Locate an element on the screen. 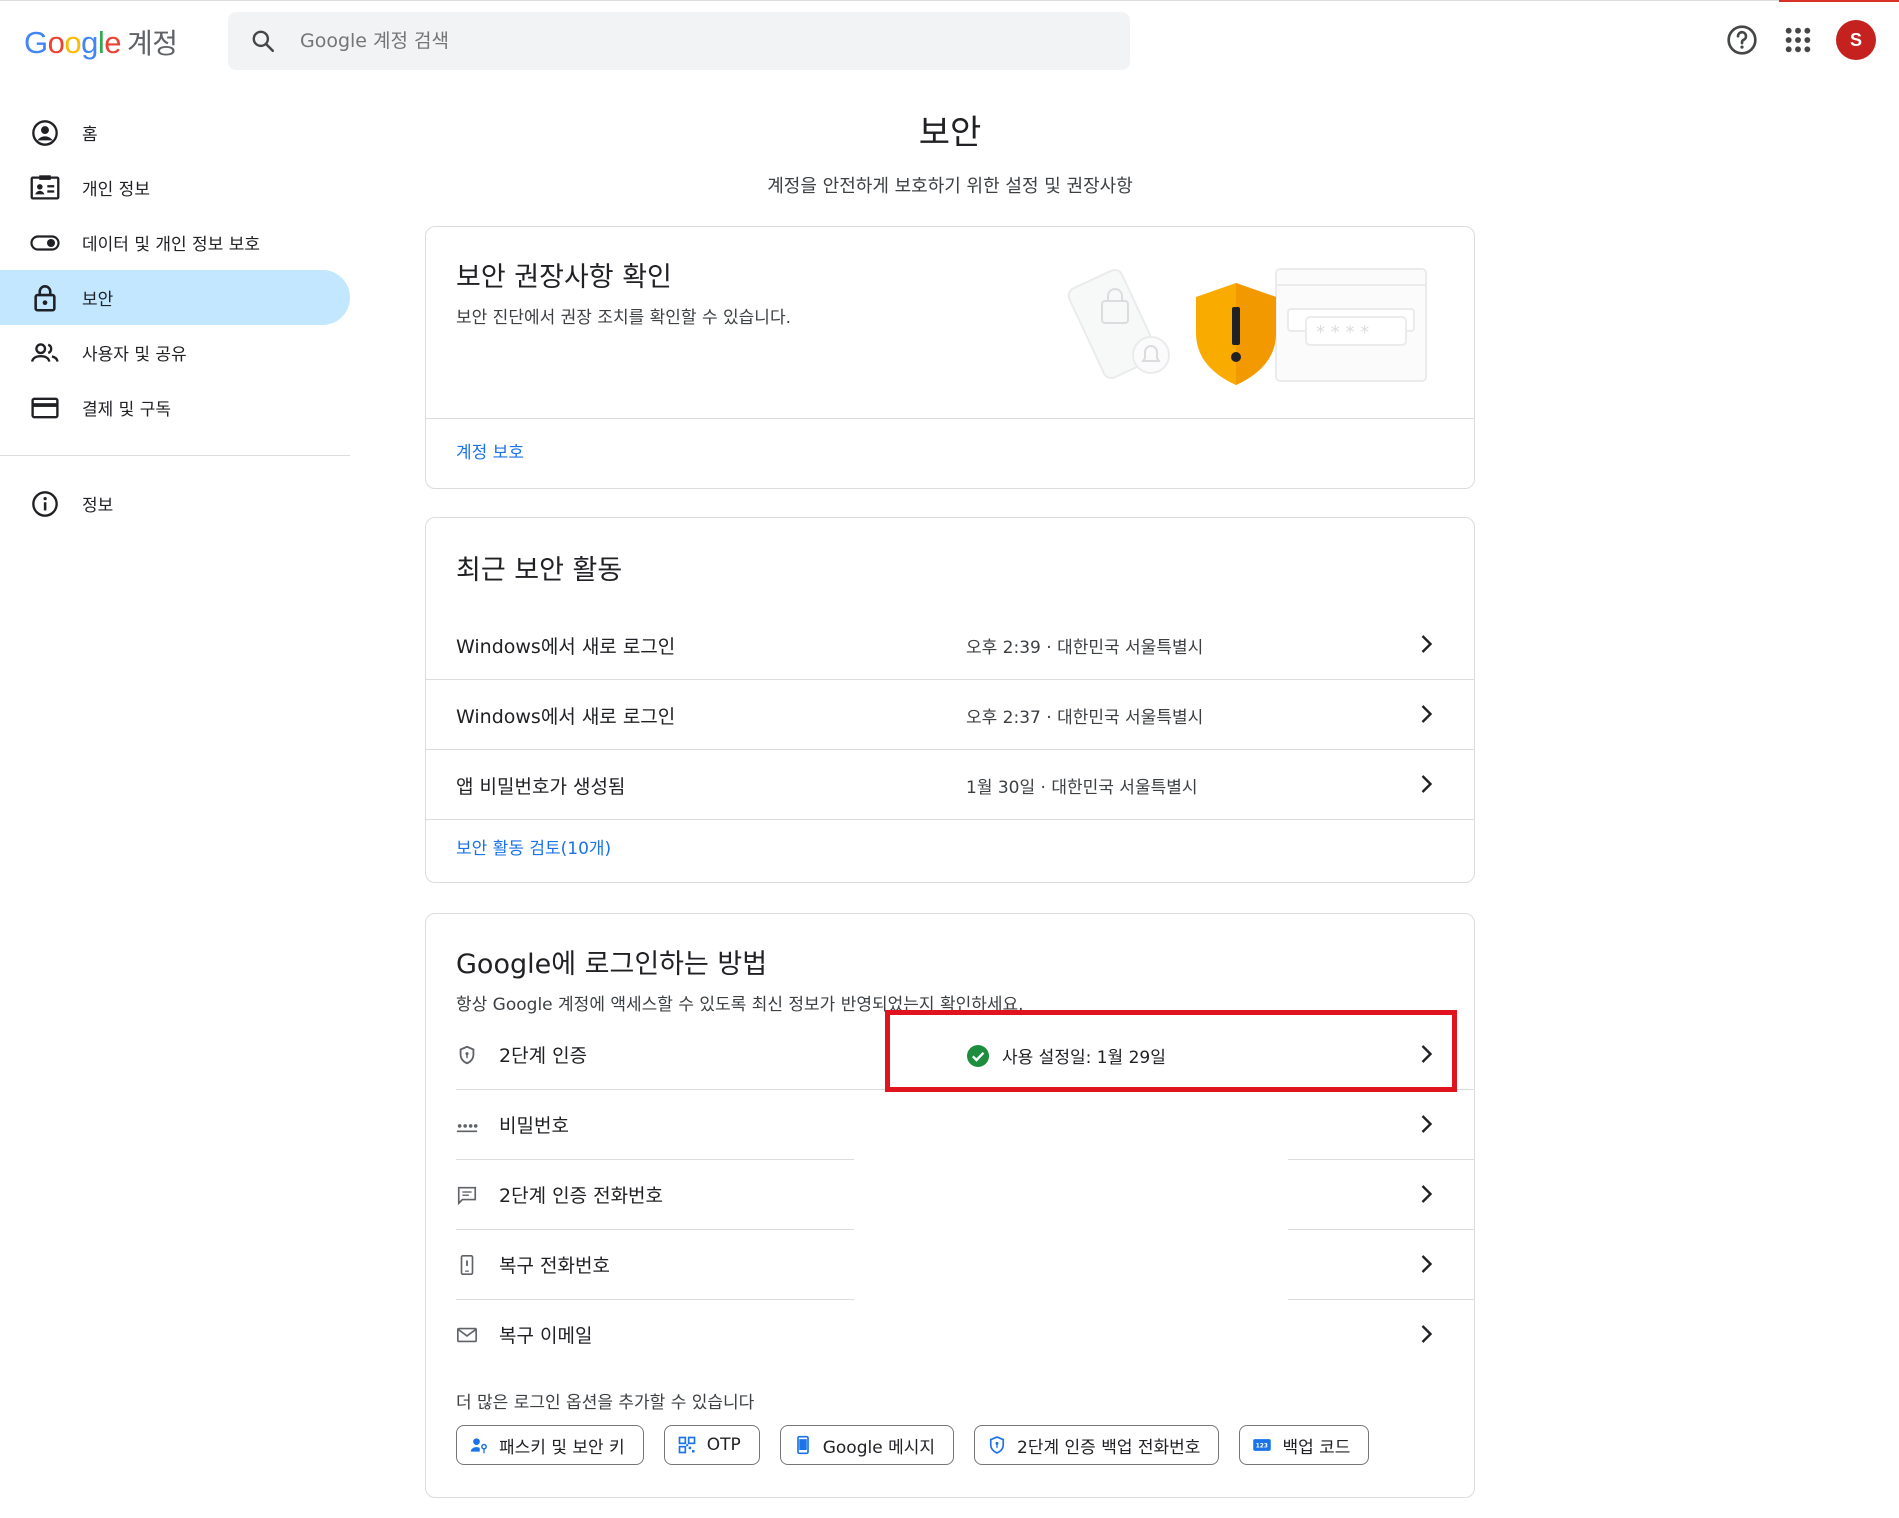  activity-meta: 오후 2:37 · 대한민국 서울특별시 is located at coordinates (1085, 718).